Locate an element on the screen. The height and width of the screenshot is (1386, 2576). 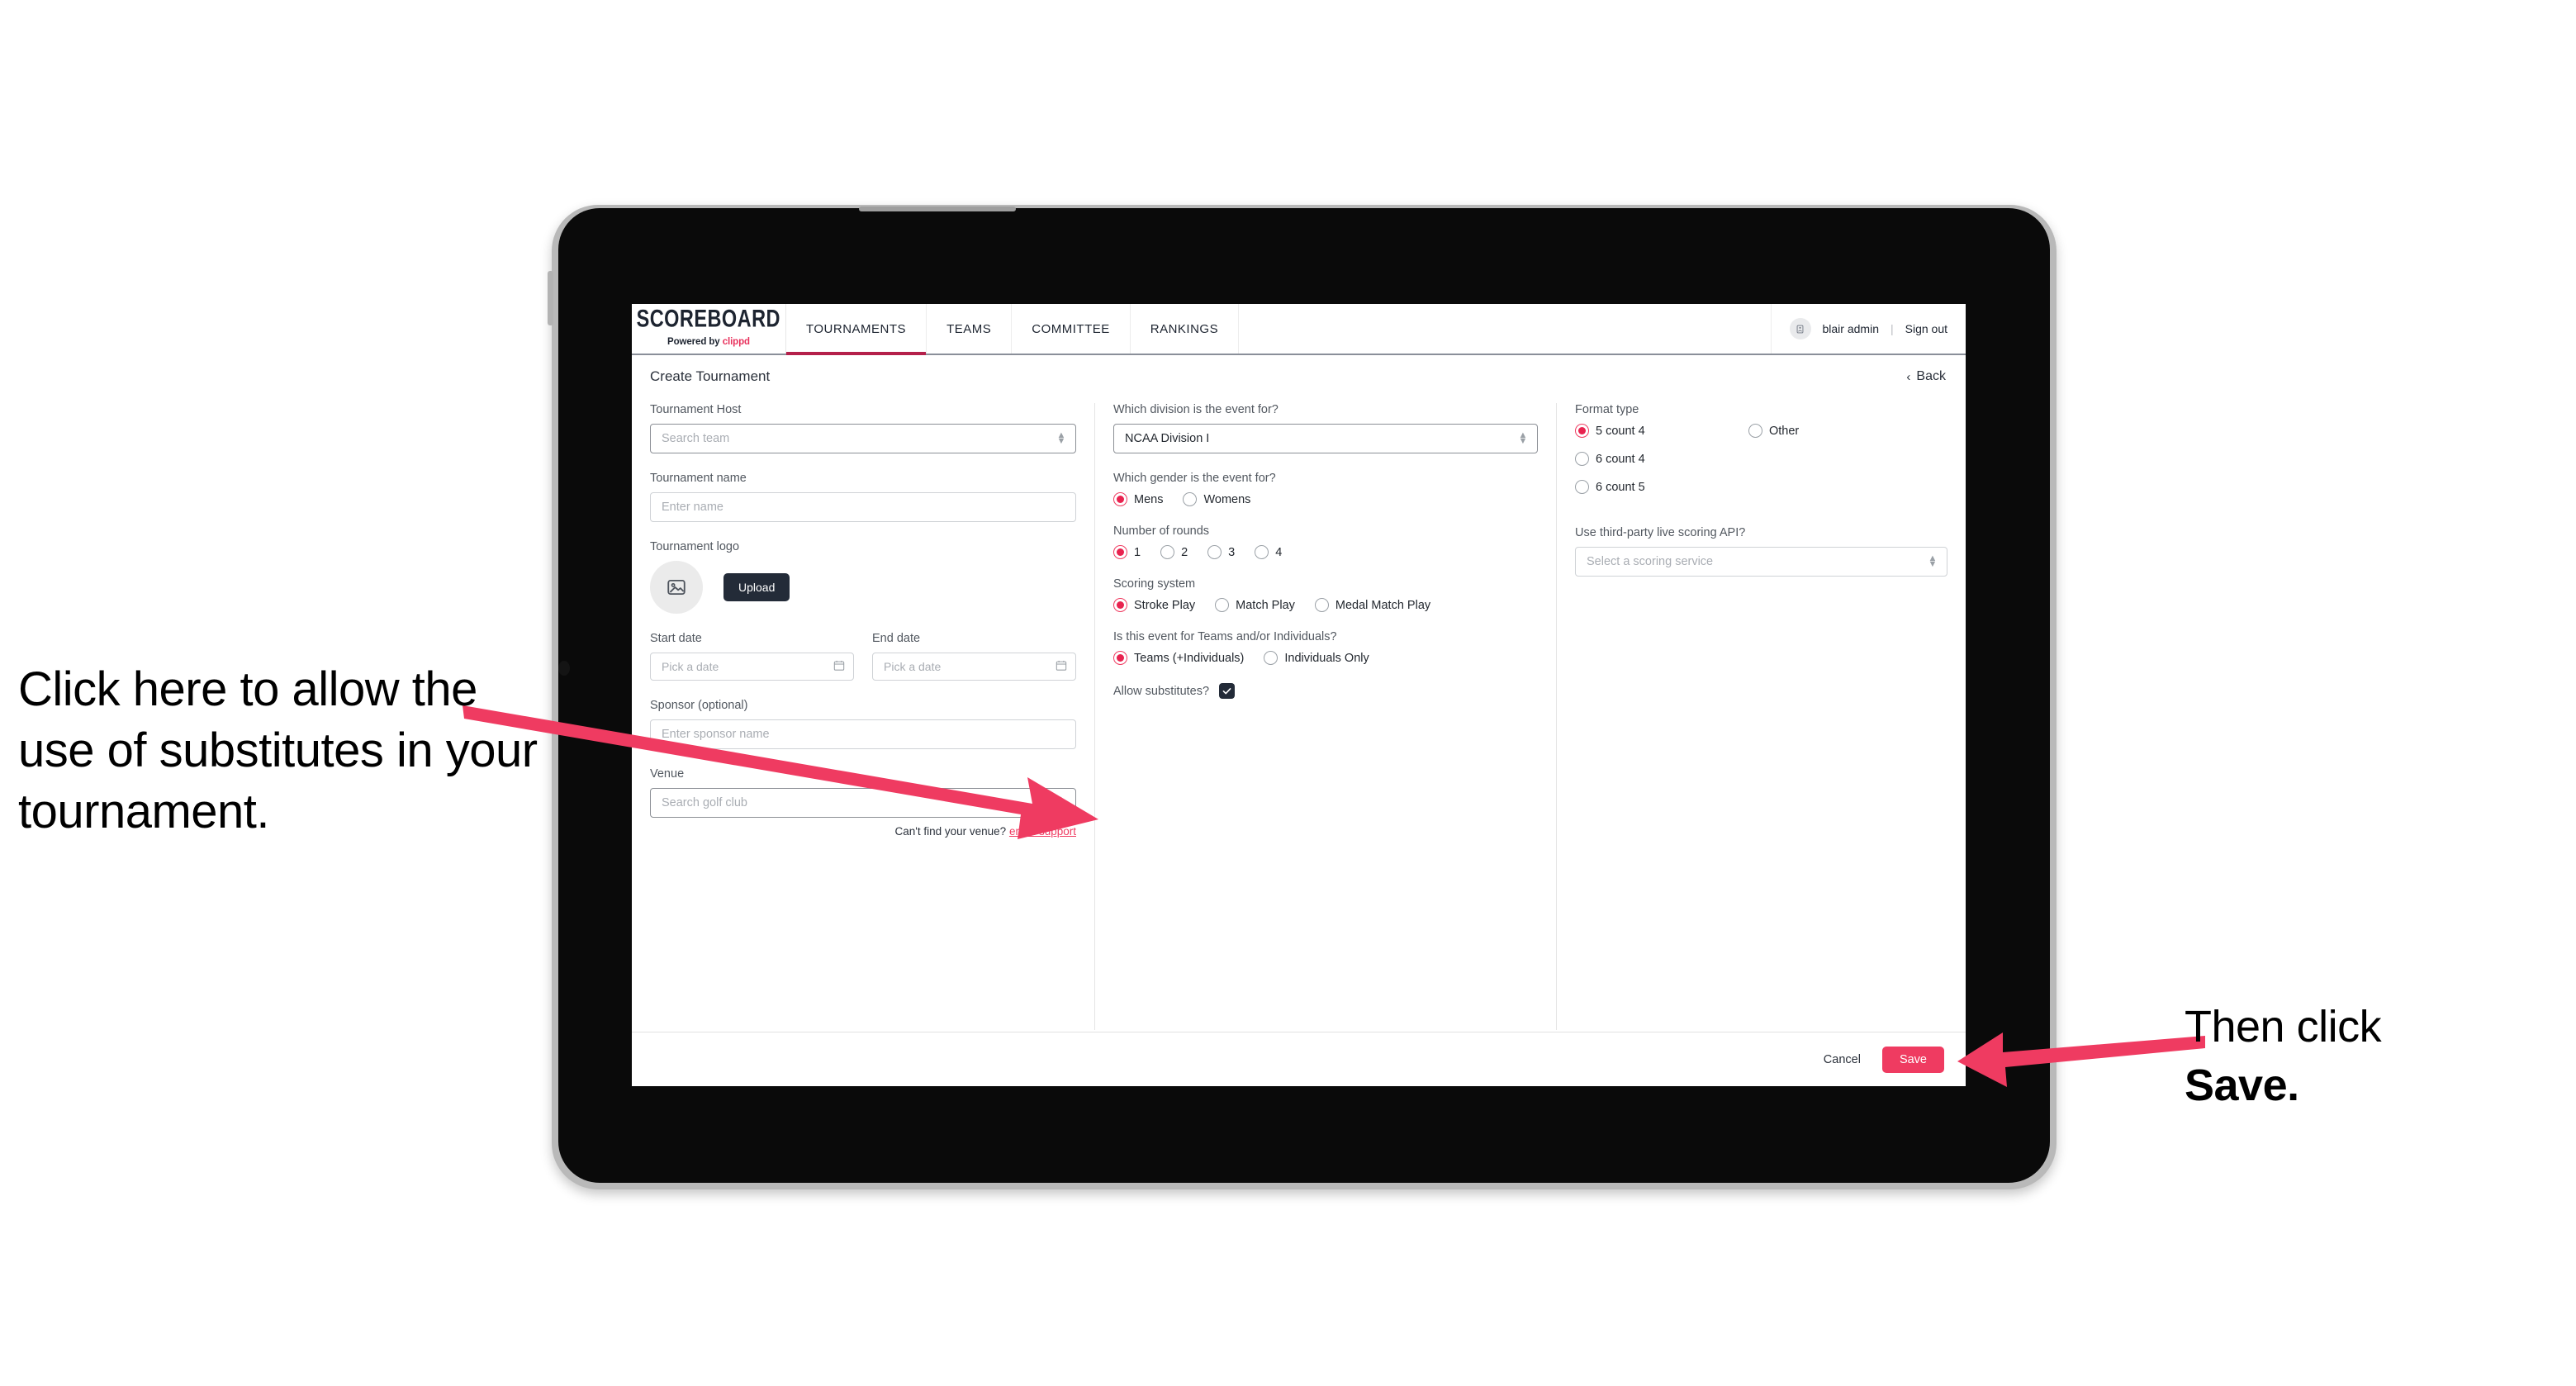
tournament-host-label: Tournament Host is located at coordinates (696, 409).